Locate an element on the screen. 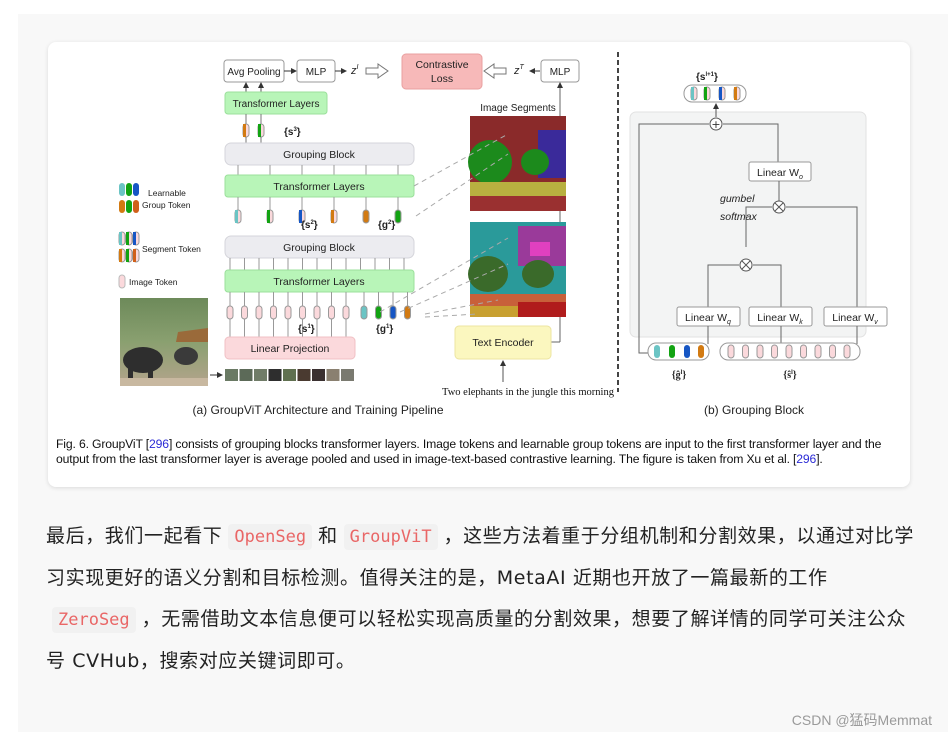  text-encoder-box: Text Encoder is located at coordinates (503, 342).